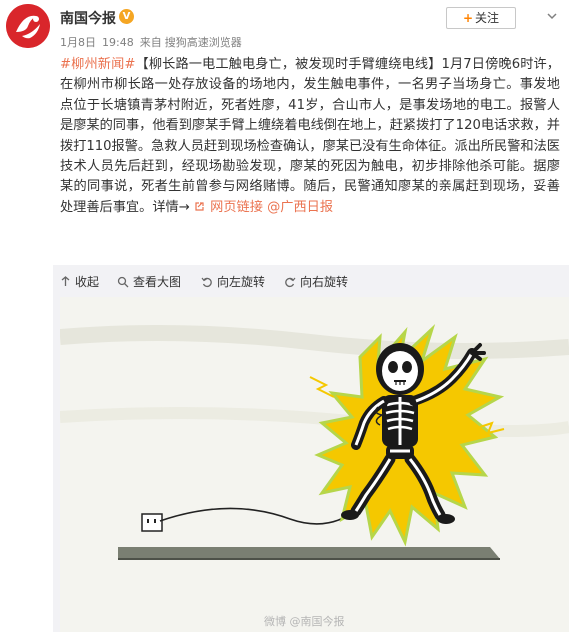 The image size is (569, 632). I want to click on post-source: 搜狗高速浏览器, so click(203, 42).